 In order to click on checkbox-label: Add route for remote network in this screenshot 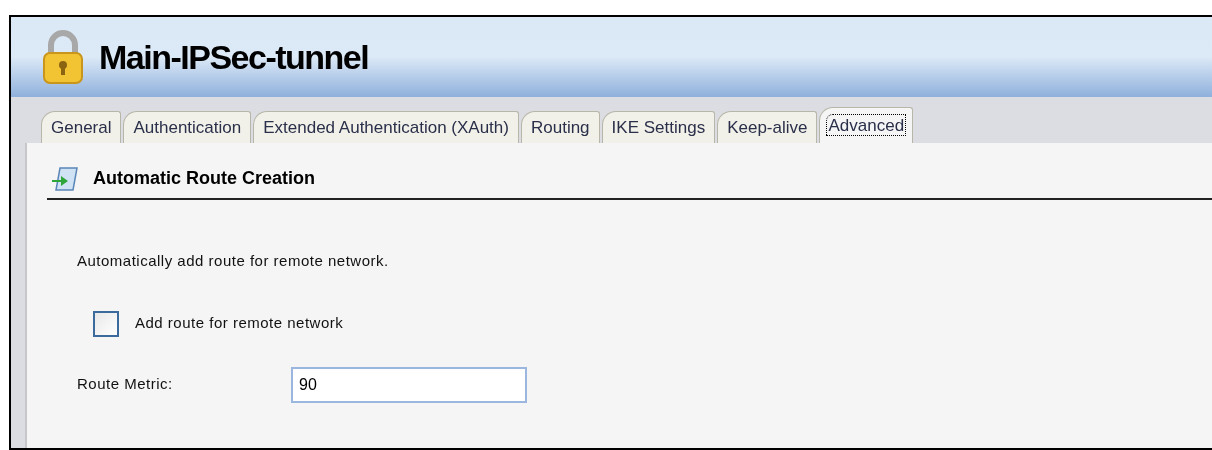, I will do `click(239, 323)`.